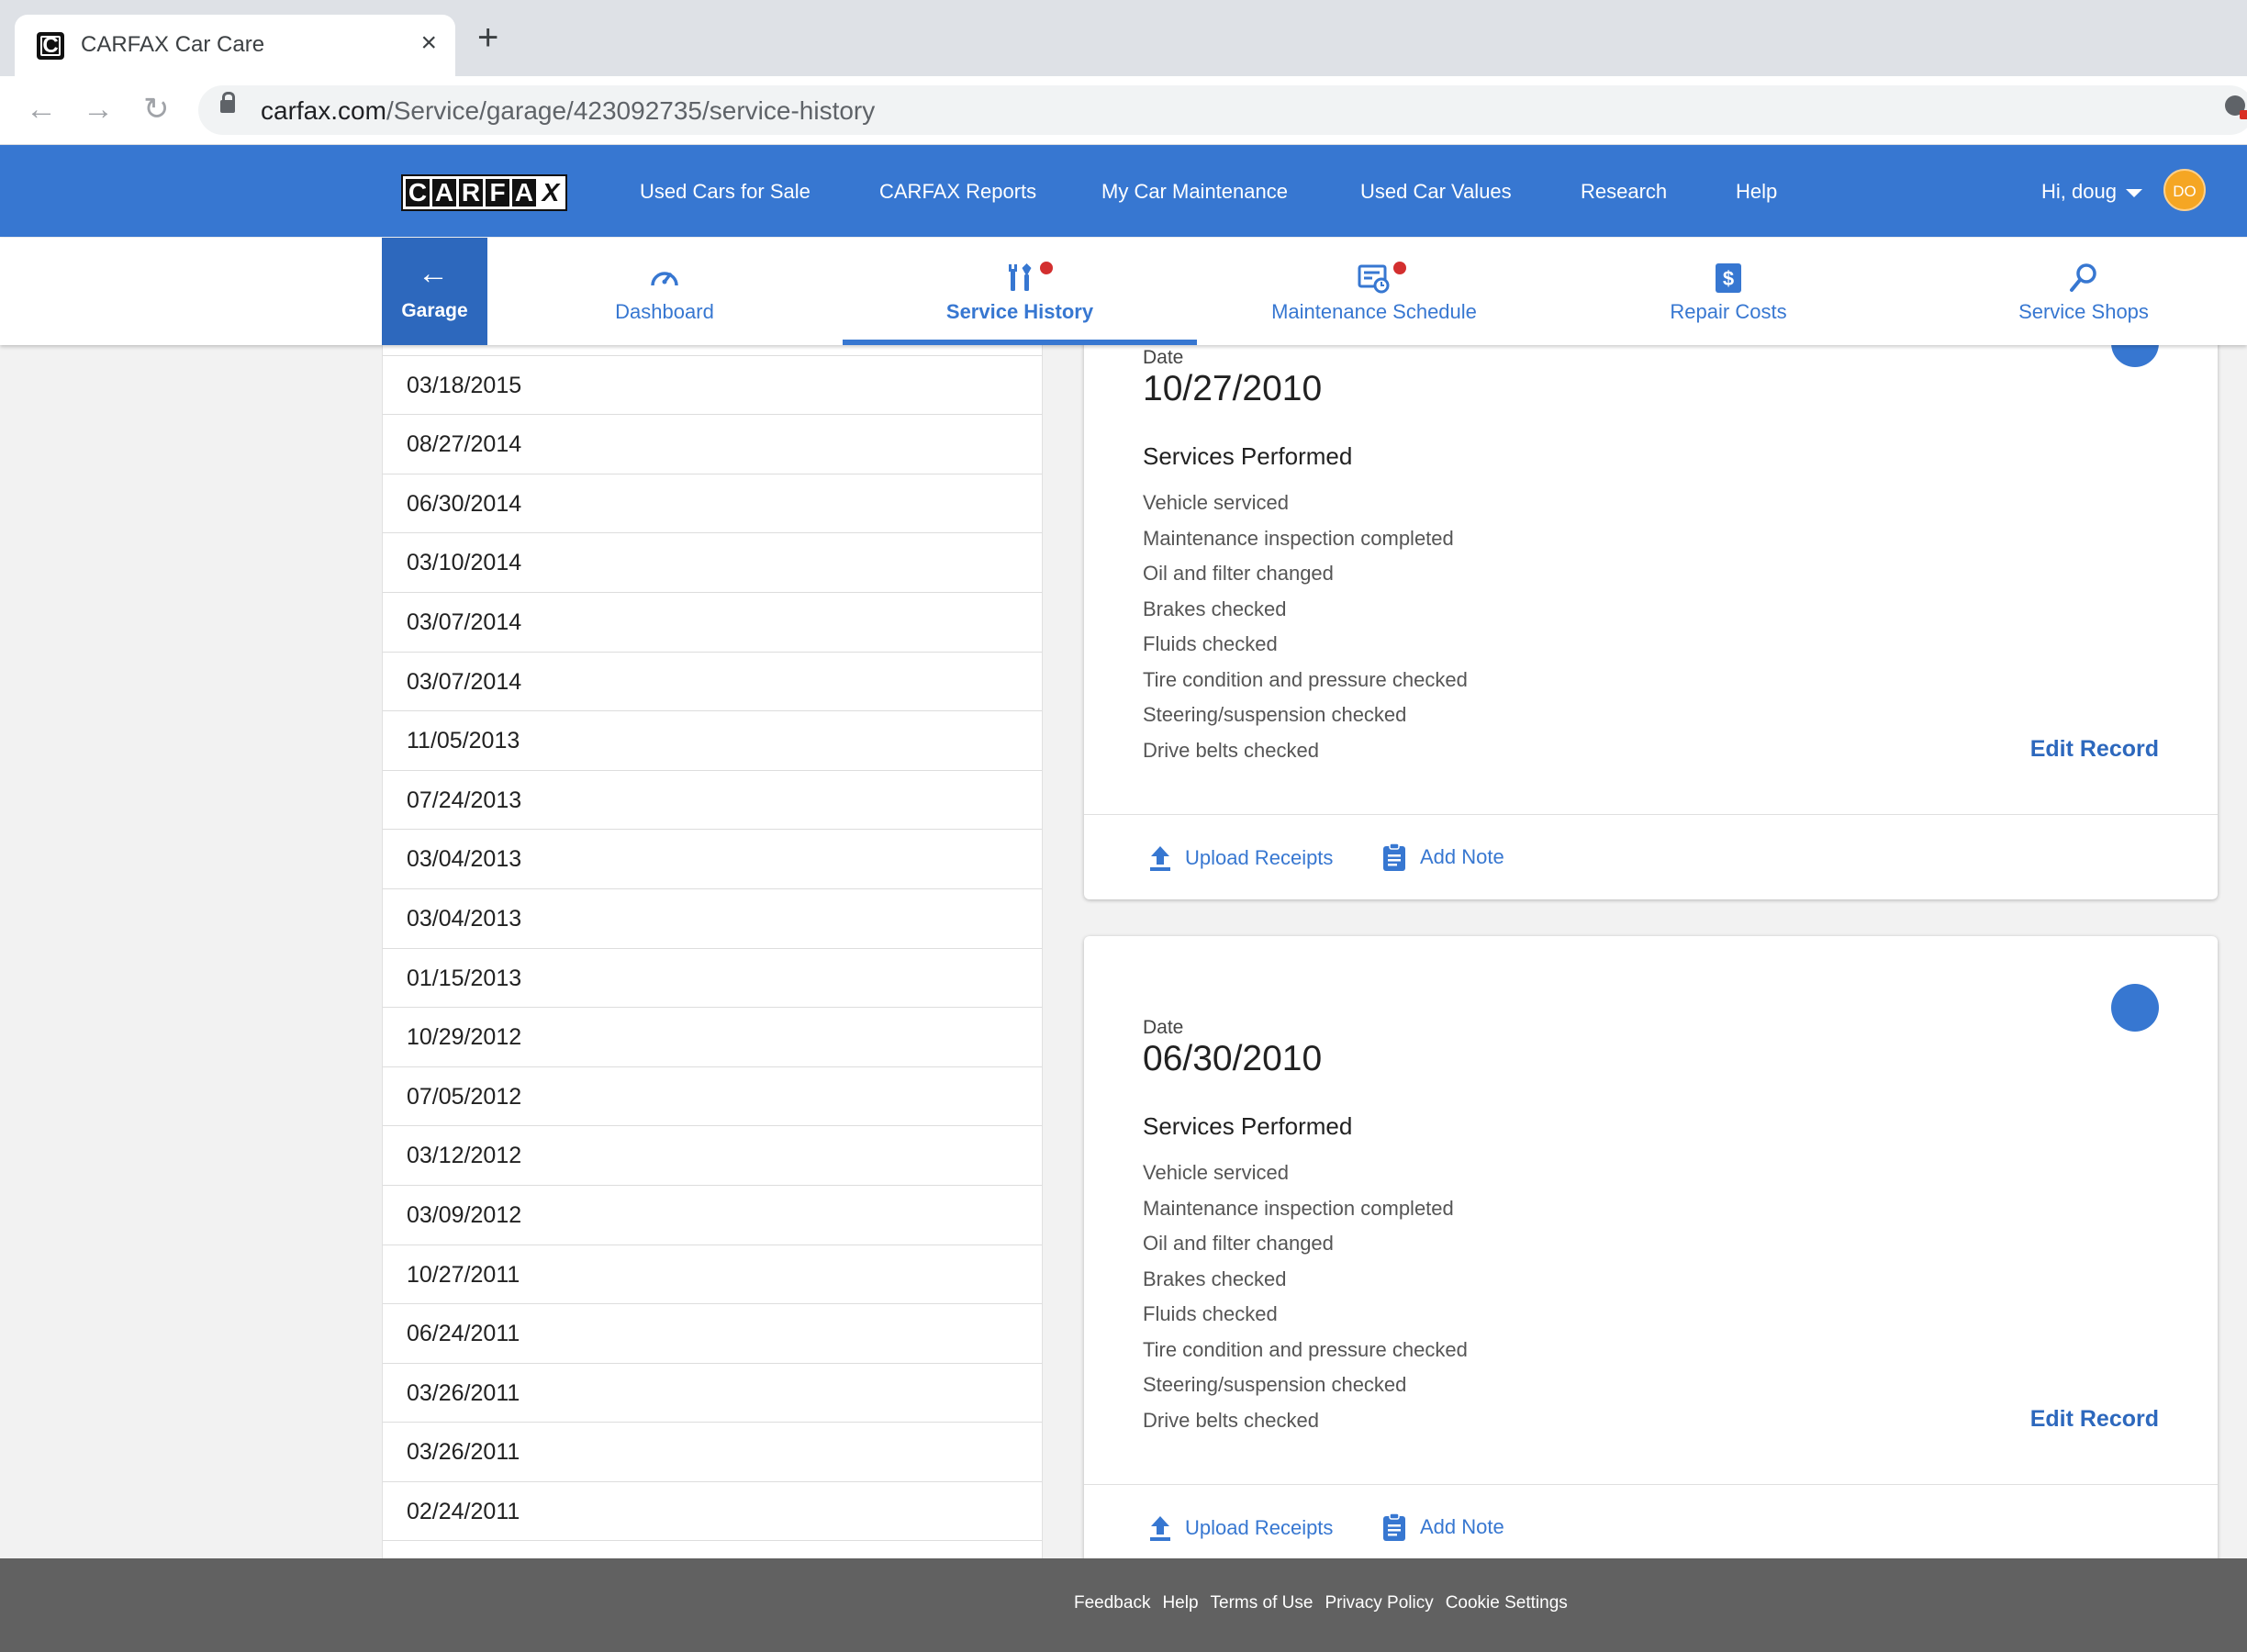 This screenshot has height=1652, width=2247. Describe the element at coordinates (428, 43) in the screenshot. I see `tab-close-icon: ×` at that location.